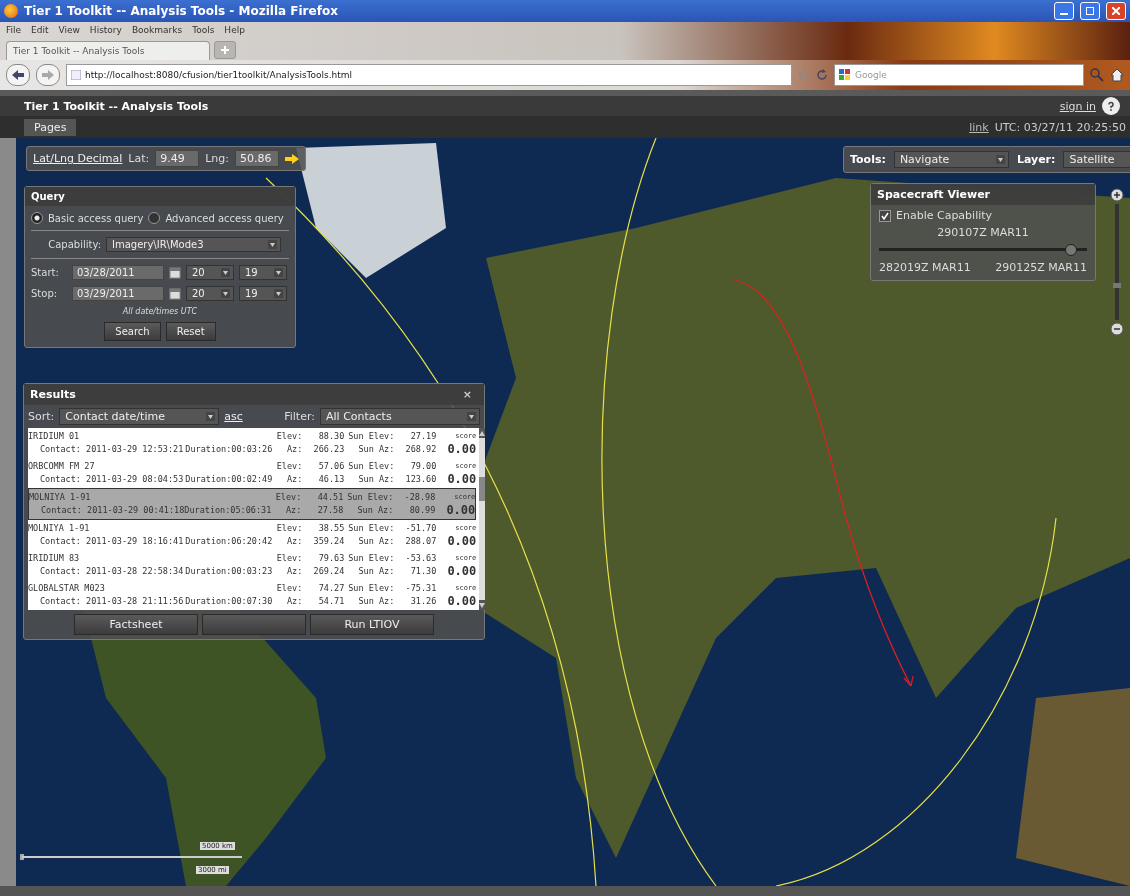 The height and width of the screenshot is (896, 1130). What do you see at coordinates (423, 571) in the screenshot?
I see `sun-az-value: 71.30` at bounding box center [423, 571].